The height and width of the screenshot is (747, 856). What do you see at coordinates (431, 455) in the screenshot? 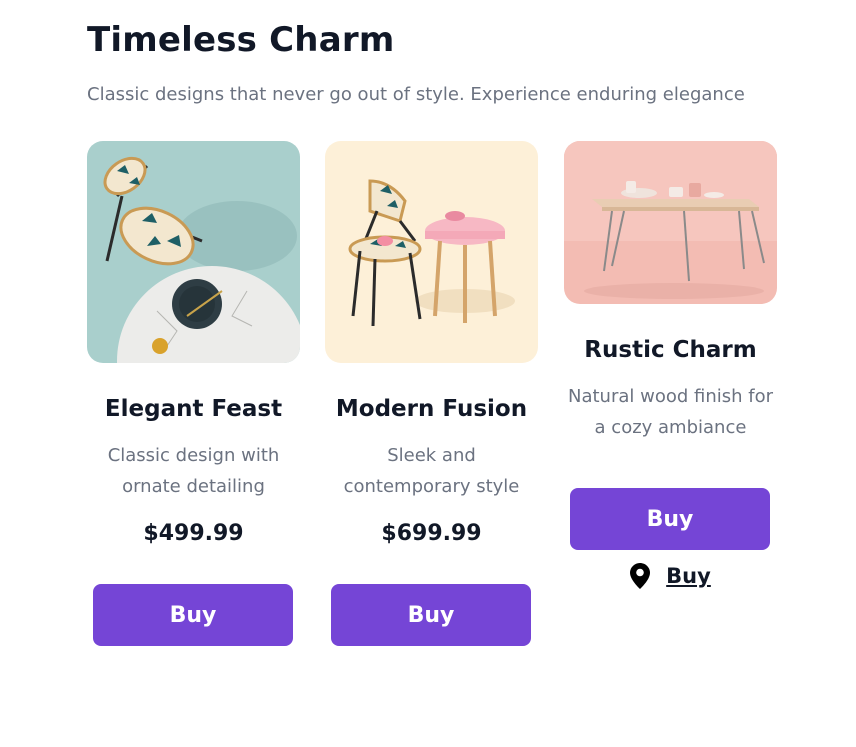
I see `product-description-line: Sleek and` at bounding box center [431, 455].